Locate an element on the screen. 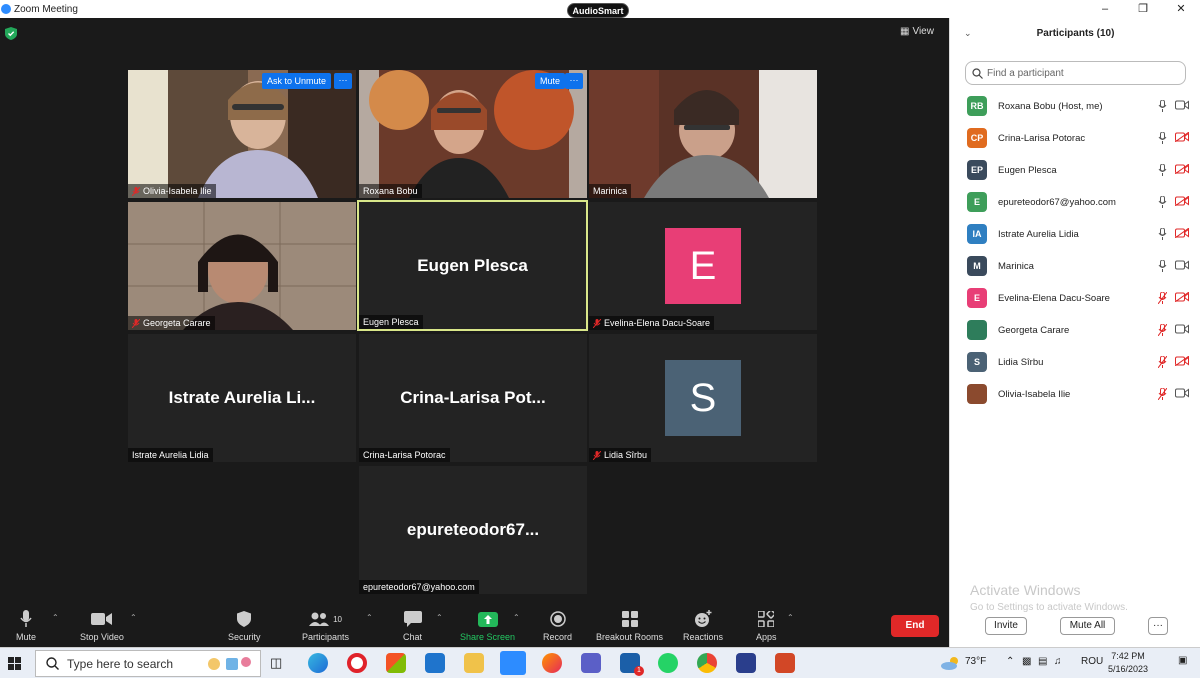  mute-button: Mute is located at coordinates (550, 81).